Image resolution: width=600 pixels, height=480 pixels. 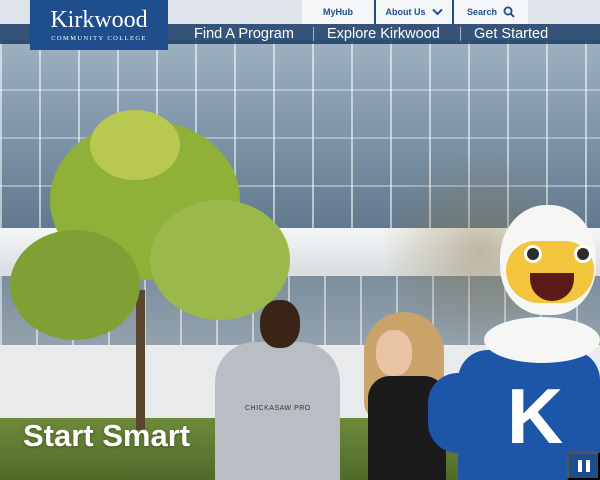 What do you see at coordinates (272, 390) in the screenshot?
I see `student-figure: CHICKASAW PRO` at bounding box center [272, 390].